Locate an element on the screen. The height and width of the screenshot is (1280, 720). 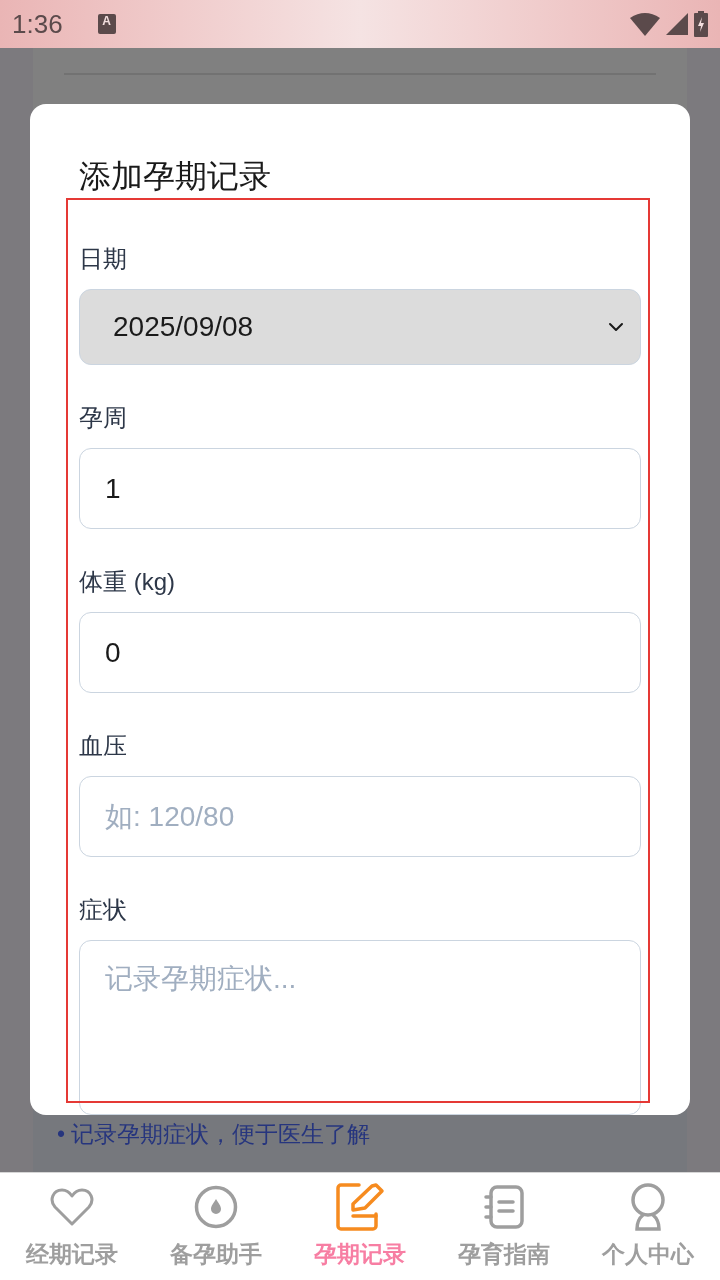
nav-tab: 孕期记录 is located at coordinates (360, 1226).